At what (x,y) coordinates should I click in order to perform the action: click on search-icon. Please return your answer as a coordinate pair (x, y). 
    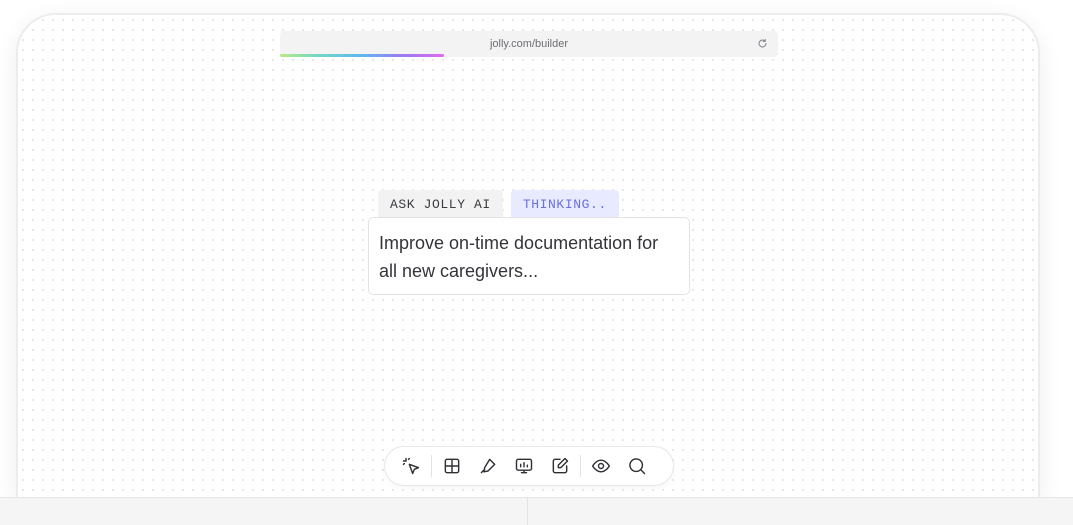
    Looking at the image, I should click on (637, 466).